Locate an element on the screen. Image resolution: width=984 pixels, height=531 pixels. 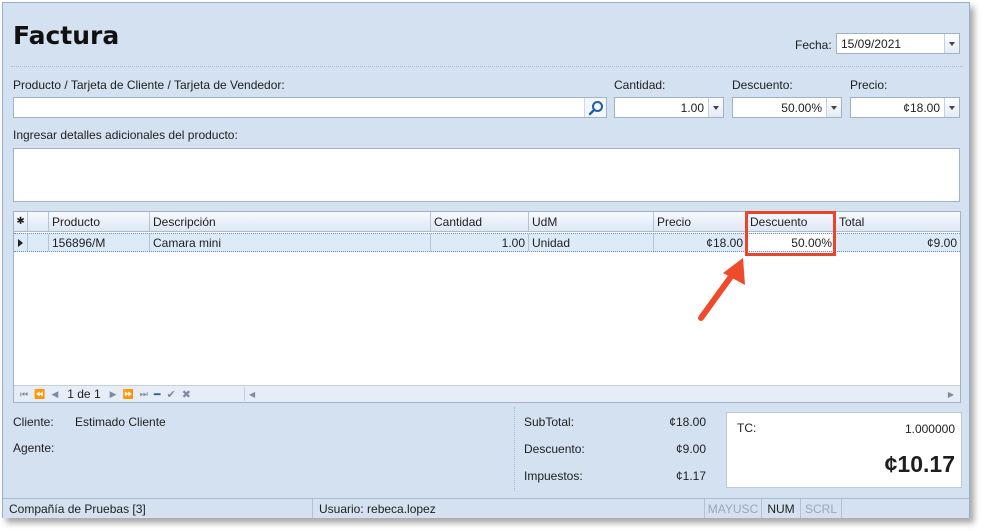
row-pointer-icon is located at coordinates (21, 242).